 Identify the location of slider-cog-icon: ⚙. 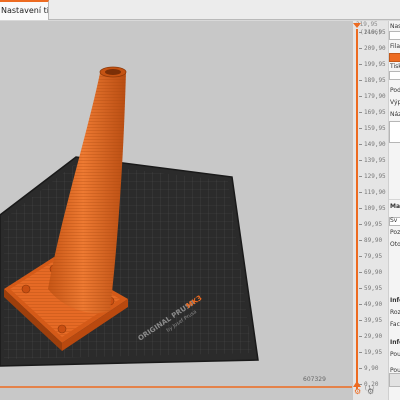
(370, 391).